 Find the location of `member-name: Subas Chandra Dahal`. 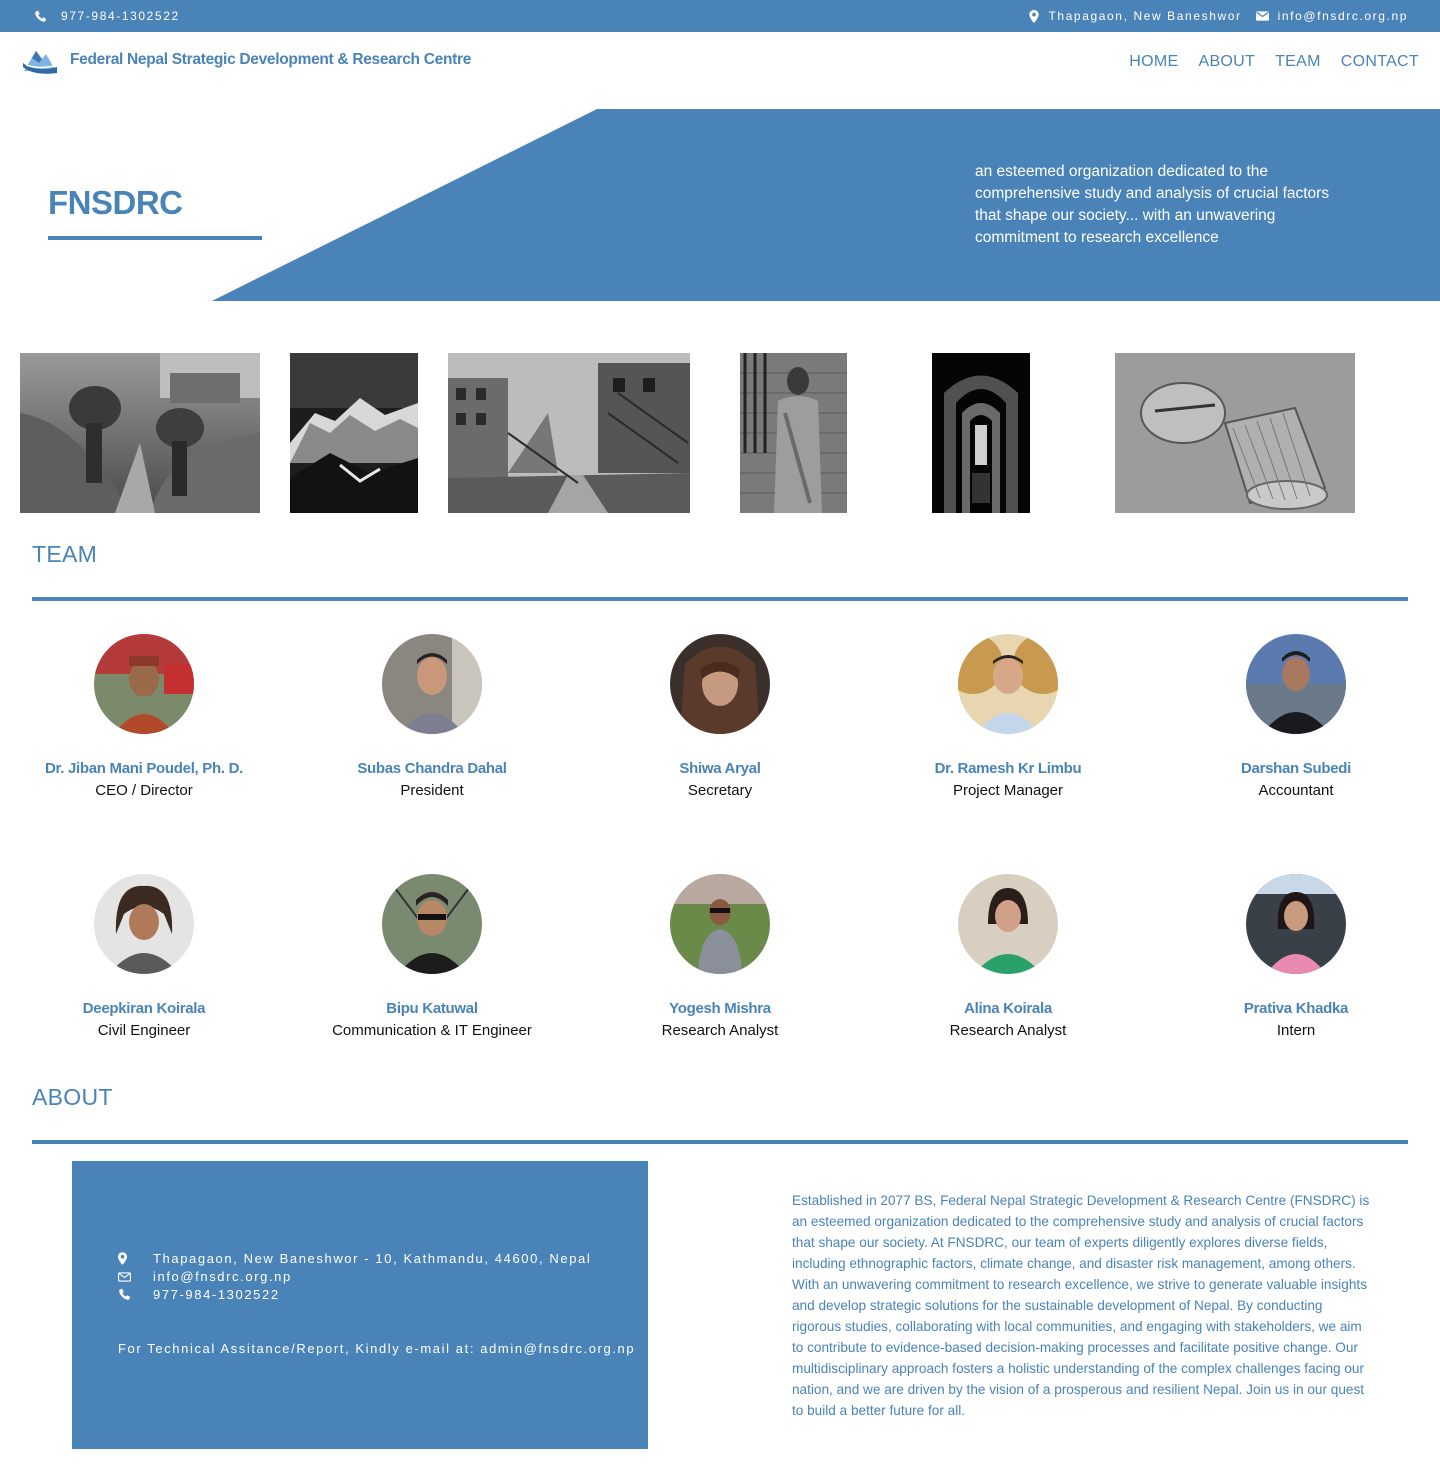

member-name: Subas Chandra Dahal is located at coordinates (432, 768).